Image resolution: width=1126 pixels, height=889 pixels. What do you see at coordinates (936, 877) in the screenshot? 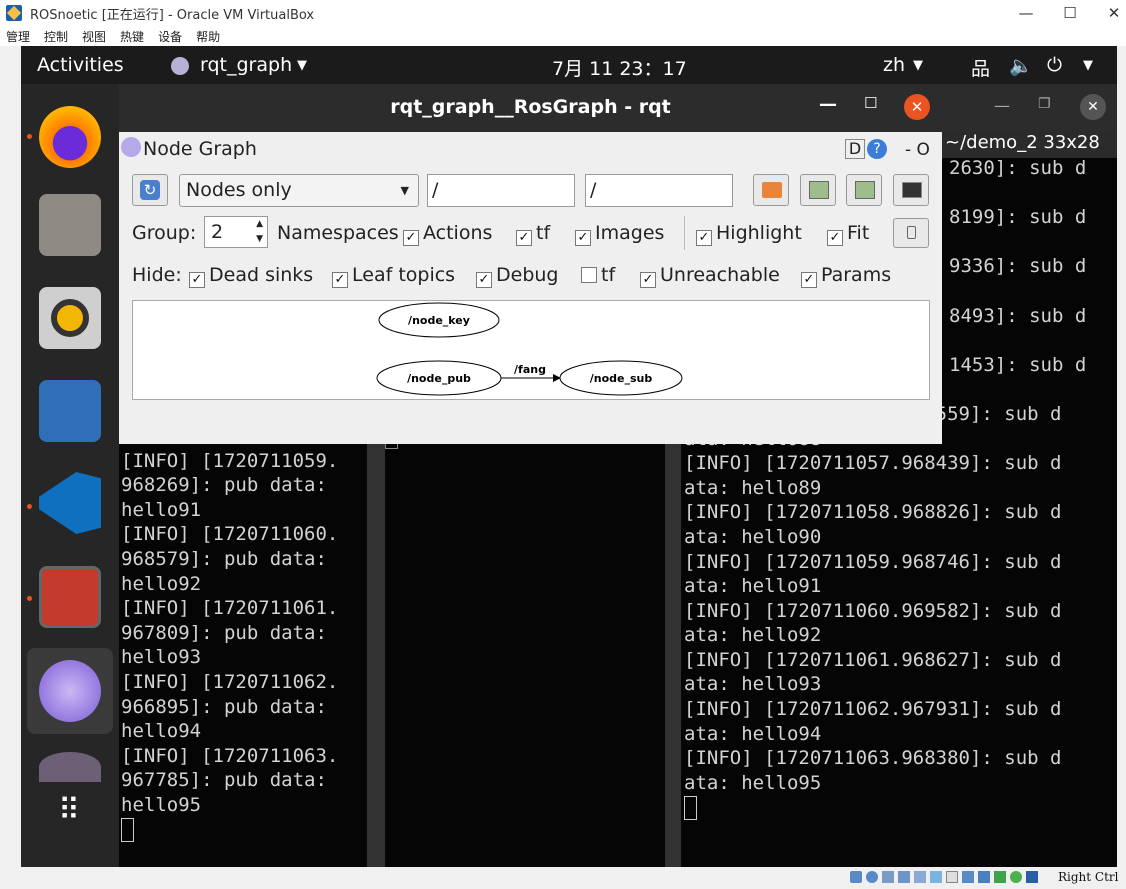
I see `shared-folders-icon` at bounding box center [936, 877].